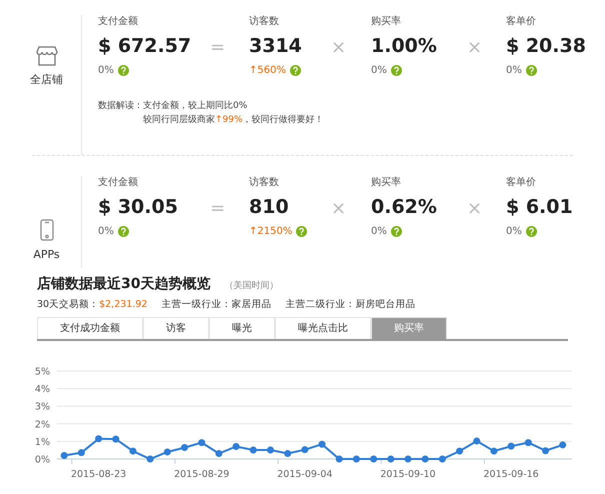 This screenshot has height=494, width=605. What do you see at coordinates (120, 106) in the screenshot?
I see `interpretation-label: 数据解读：` at bounding box center [120, 106].